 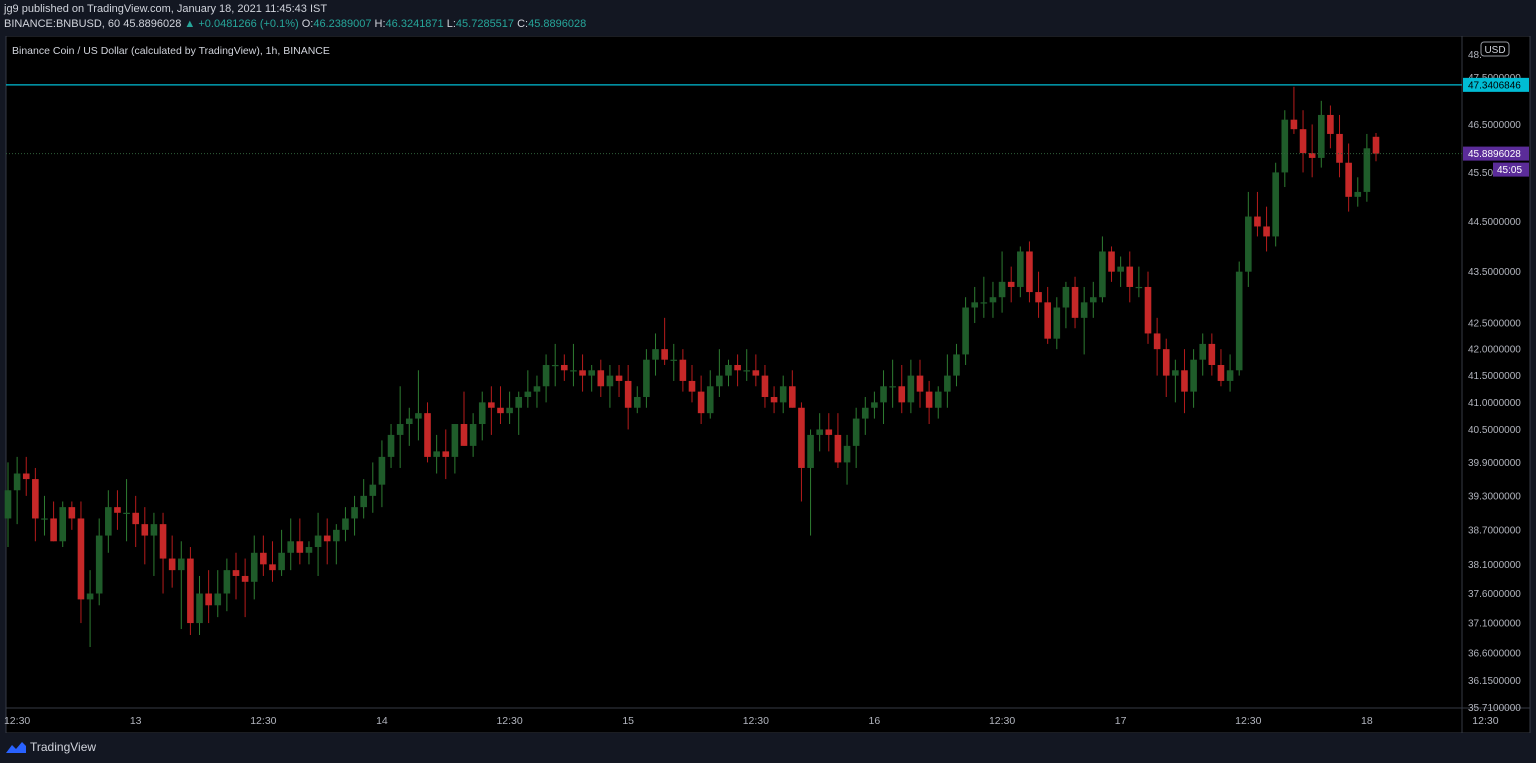 What do you see at coordinates (1494, 463) in the screenshot?
I see `price-tick-label: 39.9000000` at bounding box center [1494, 463].